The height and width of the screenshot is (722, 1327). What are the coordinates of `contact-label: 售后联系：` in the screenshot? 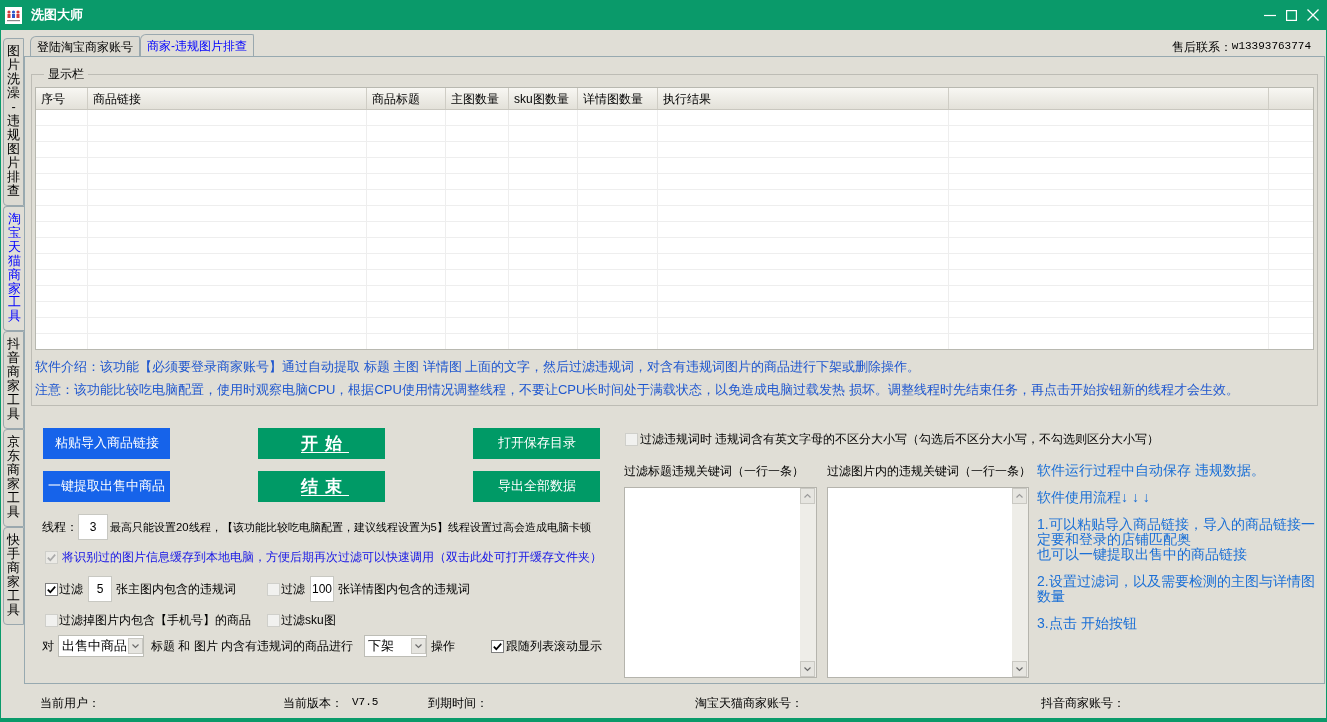 It's located at (1201, 47).